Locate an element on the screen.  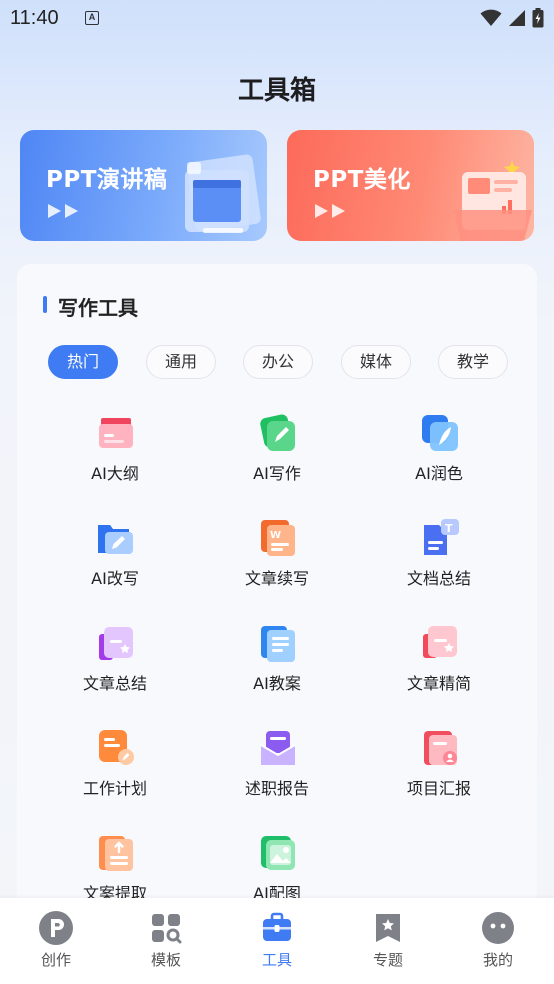
tool-label: AI改写 is located at coordinates (115, 578).